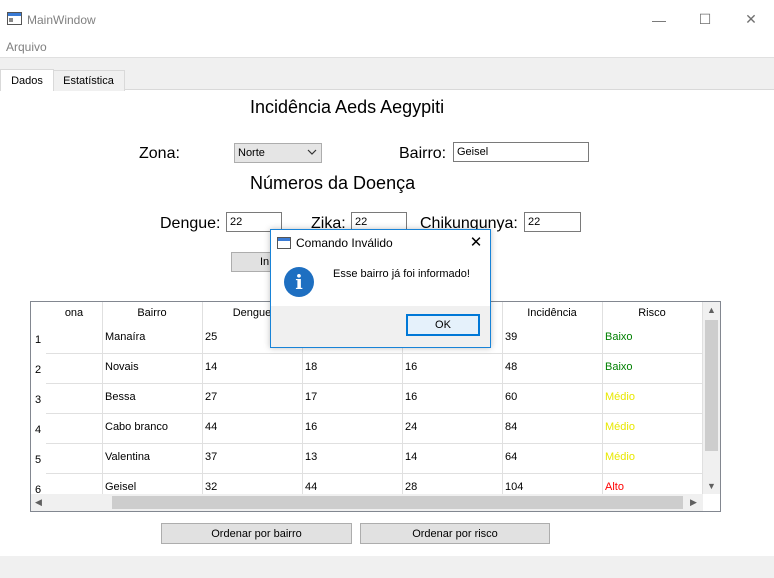 This screenshot has width=774, height=578. Describe the element at coordinates (251, 153) in the screenshot. I see `zona-combobox-value: Norte` at that location.